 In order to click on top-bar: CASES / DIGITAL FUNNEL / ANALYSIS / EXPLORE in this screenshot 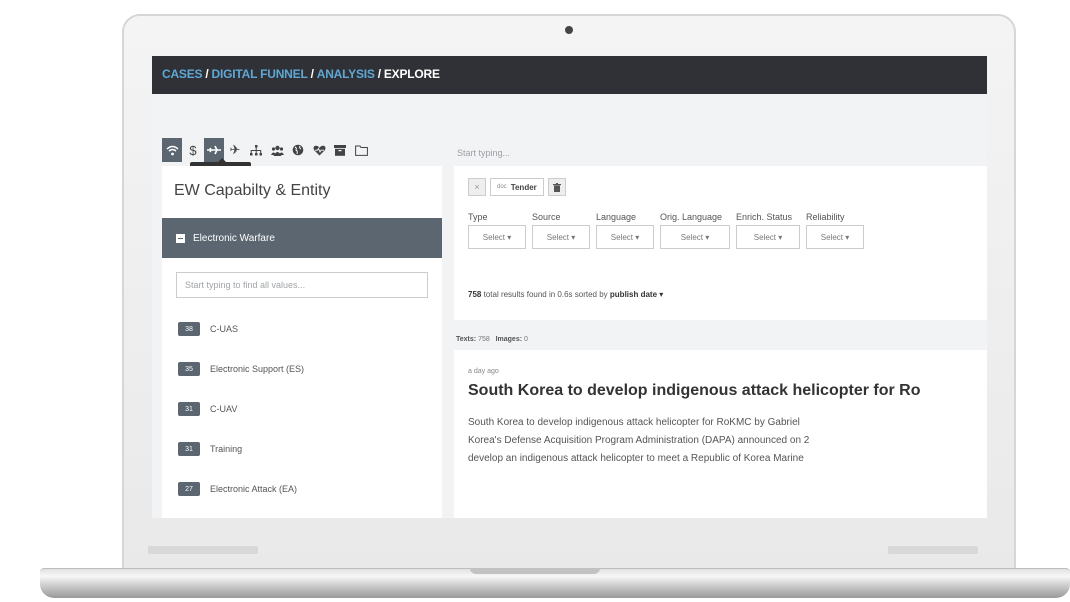, I will do `click(569, 75)`.